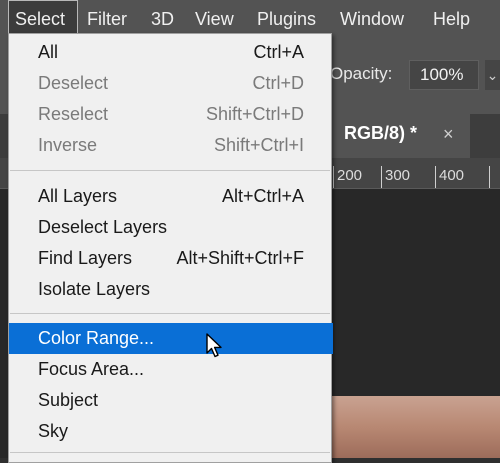 The image size is (500, 463). Describe the element at coordinates (73, 83) in the screenshot. I see `menu-item-label: Deselect` at that location.